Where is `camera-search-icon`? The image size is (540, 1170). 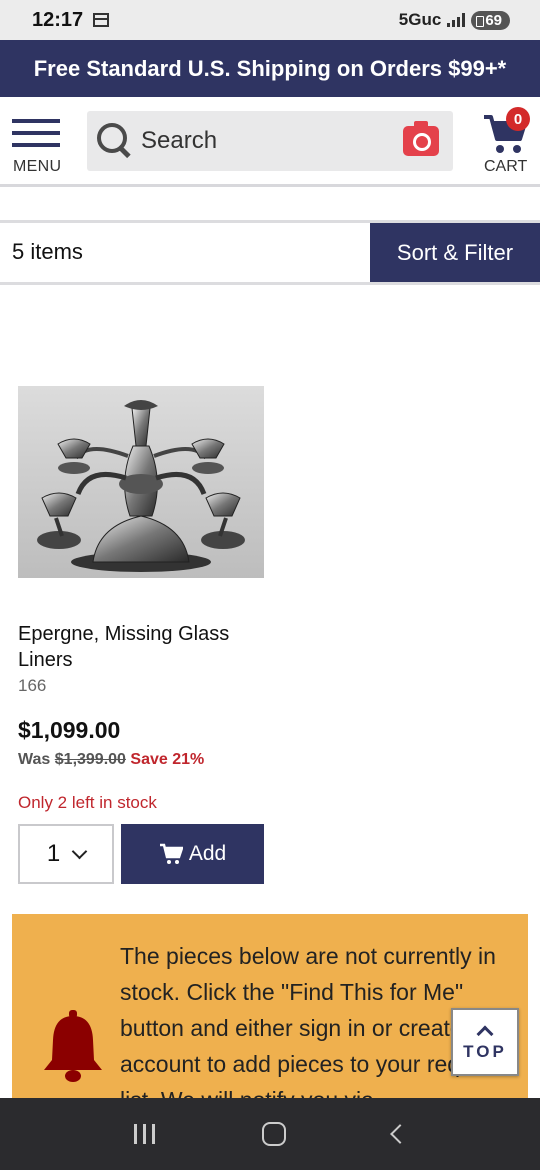
camera-search-icon is located at coordinates (421, 138).